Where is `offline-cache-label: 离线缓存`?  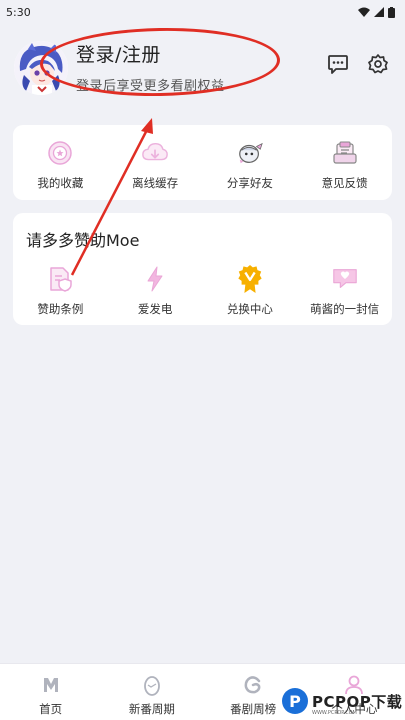
offline-cache-label: 离线缓存 is located at coordinates (155, 183).